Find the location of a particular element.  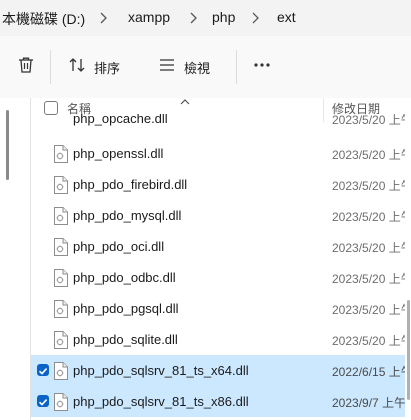

delete-button is located at coordinates (26, 67).